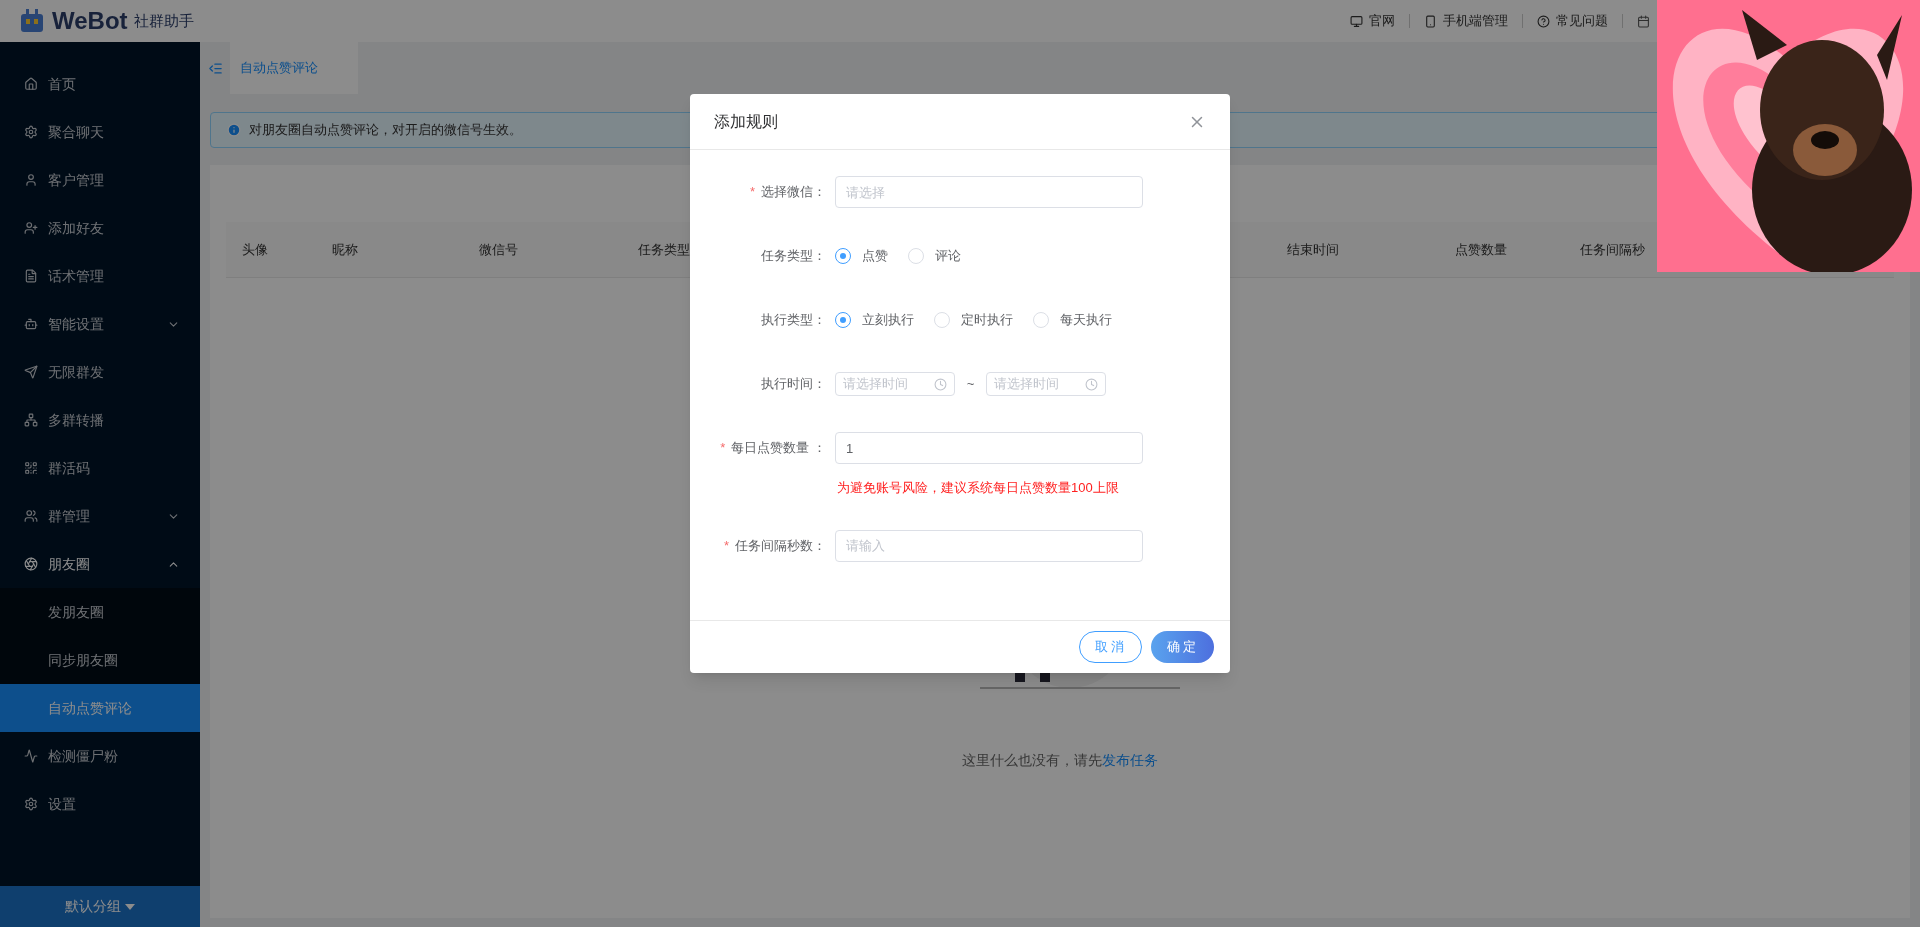 This screenshot has height=927, width=1920. What do you see at coordinates (989, 448) in the screenshot?
I see `input-field: 1` at bounding box center [989, 448].